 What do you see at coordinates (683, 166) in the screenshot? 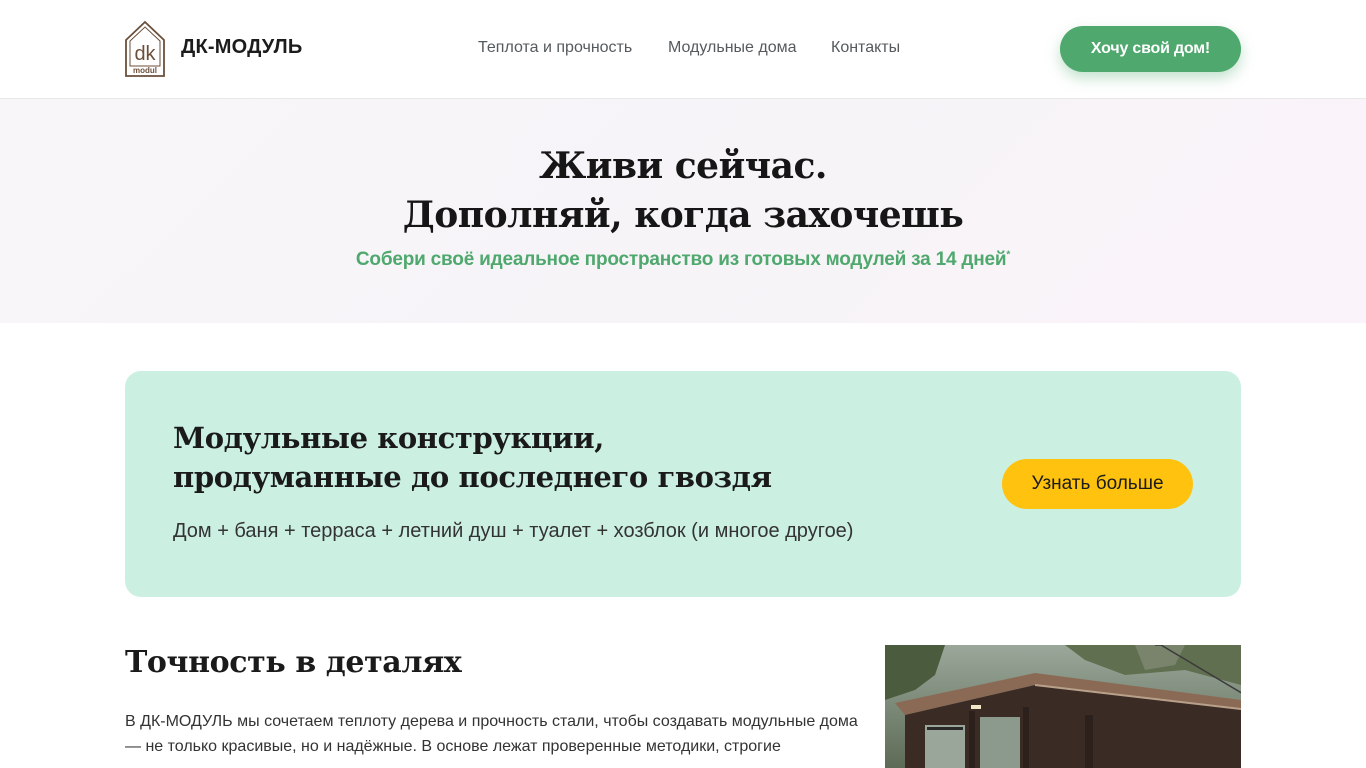
I see `hero-title-line1: Живи сейчас.` at bounding box center [683, 166].